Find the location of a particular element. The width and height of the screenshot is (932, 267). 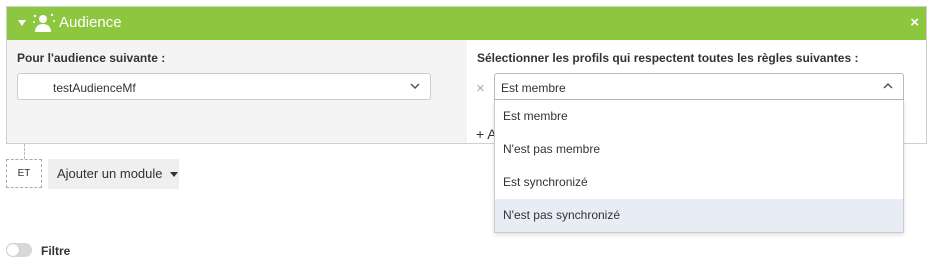

rule-select-value: Est membre is located at coordinates (533, 88).